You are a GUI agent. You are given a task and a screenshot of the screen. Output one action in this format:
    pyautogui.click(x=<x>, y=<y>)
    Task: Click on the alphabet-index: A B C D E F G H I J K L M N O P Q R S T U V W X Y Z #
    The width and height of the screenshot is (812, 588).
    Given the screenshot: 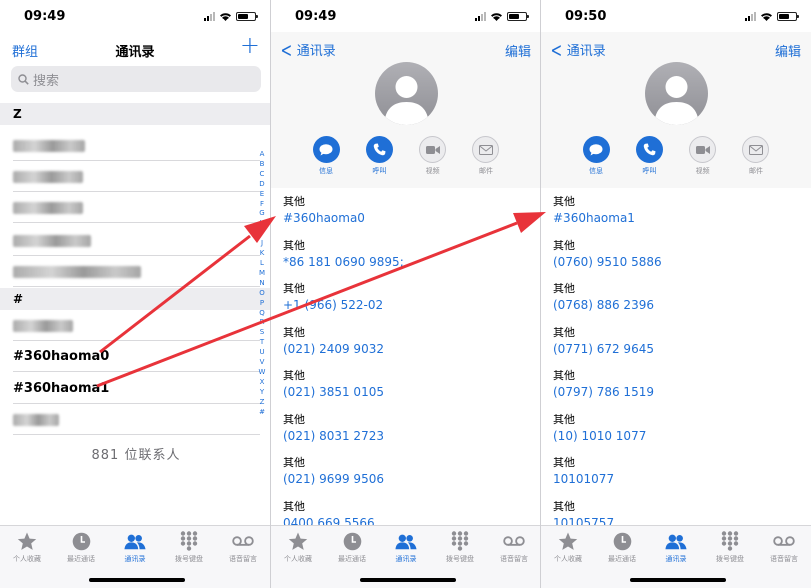 What is the action you would take?
    pyautogui.click(x=262, y=283)
    